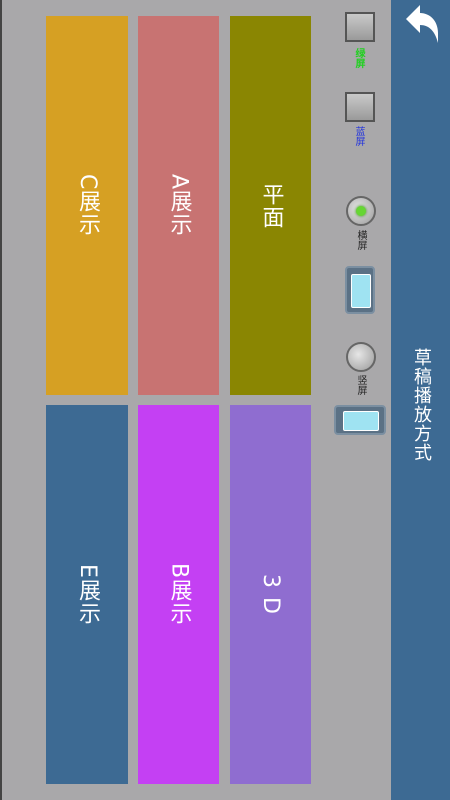 The image size is (450, 800). I want to click on green-screen-label: 绿屏, so click(358, 58).